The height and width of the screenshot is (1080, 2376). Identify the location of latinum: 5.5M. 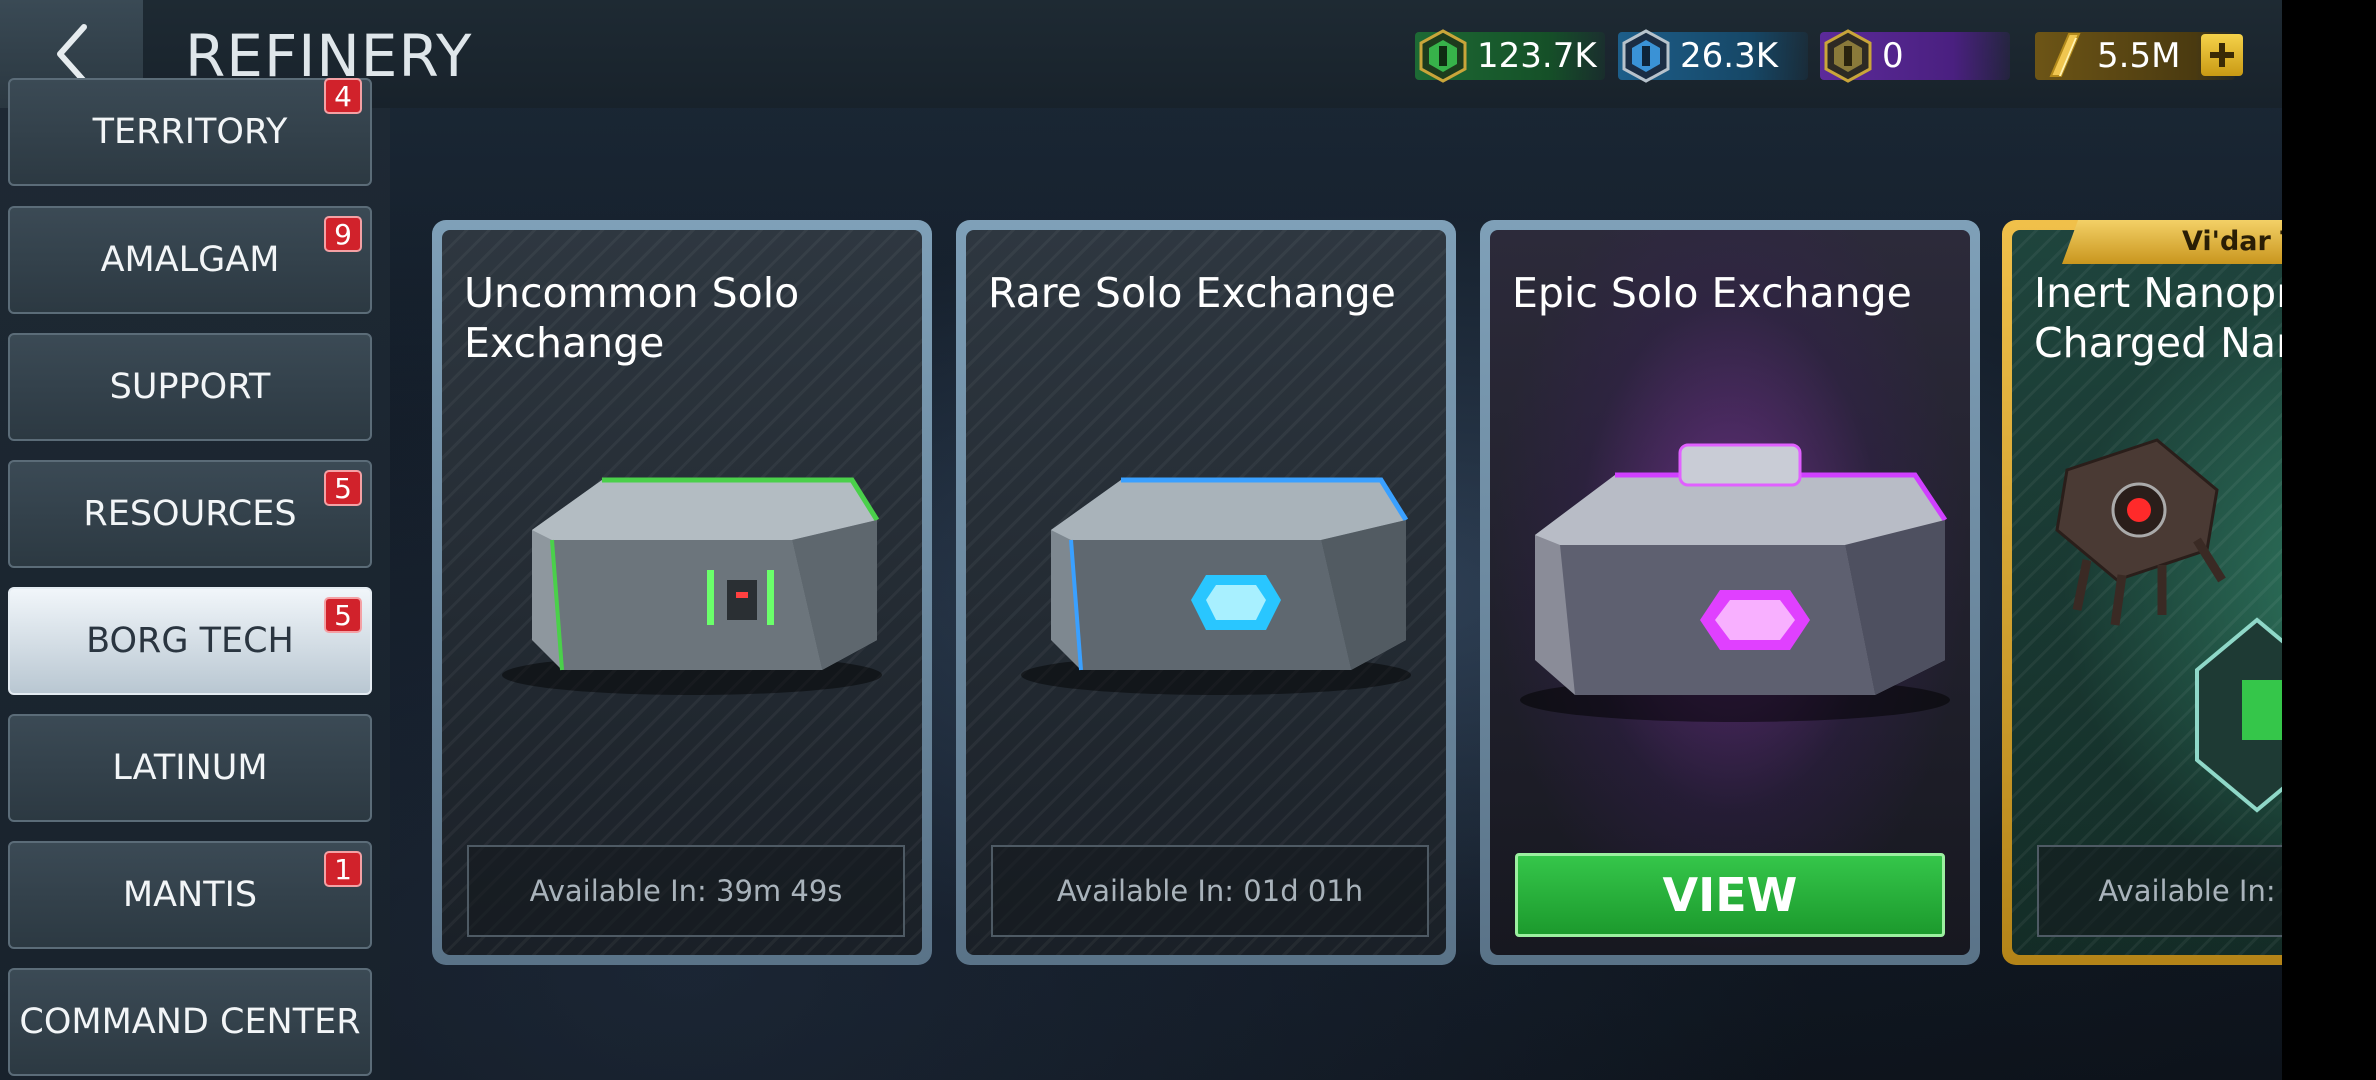
(2139, 56).